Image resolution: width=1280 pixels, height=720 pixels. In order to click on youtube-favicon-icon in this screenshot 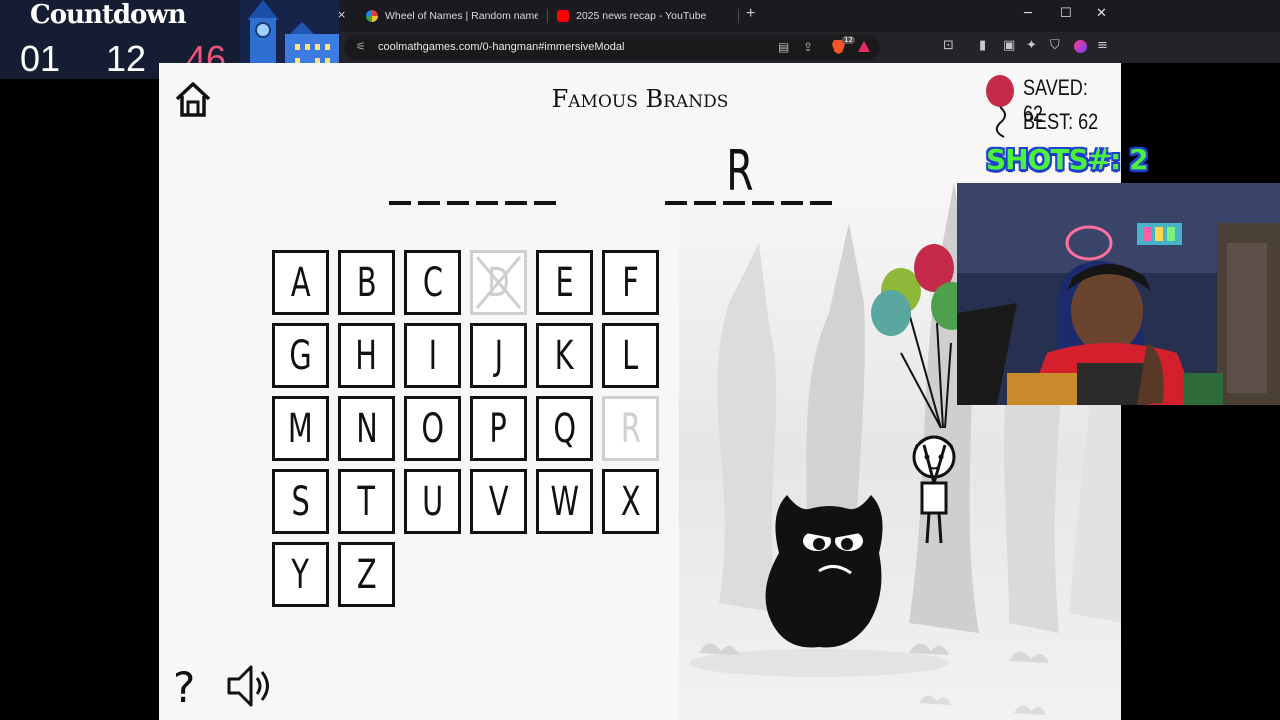, I will do `click(563, 16)`.